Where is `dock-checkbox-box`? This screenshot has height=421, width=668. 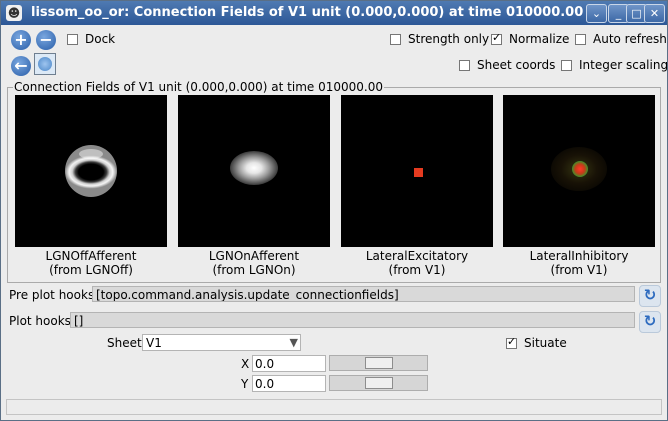
dock-checkbox-box is located at coordinates (72, 39).